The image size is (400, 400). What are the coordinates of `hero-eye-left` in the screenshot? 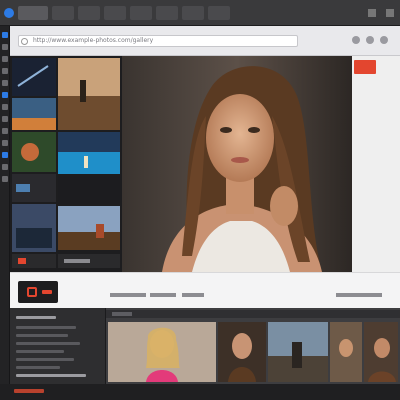 It's located at (226, 130).